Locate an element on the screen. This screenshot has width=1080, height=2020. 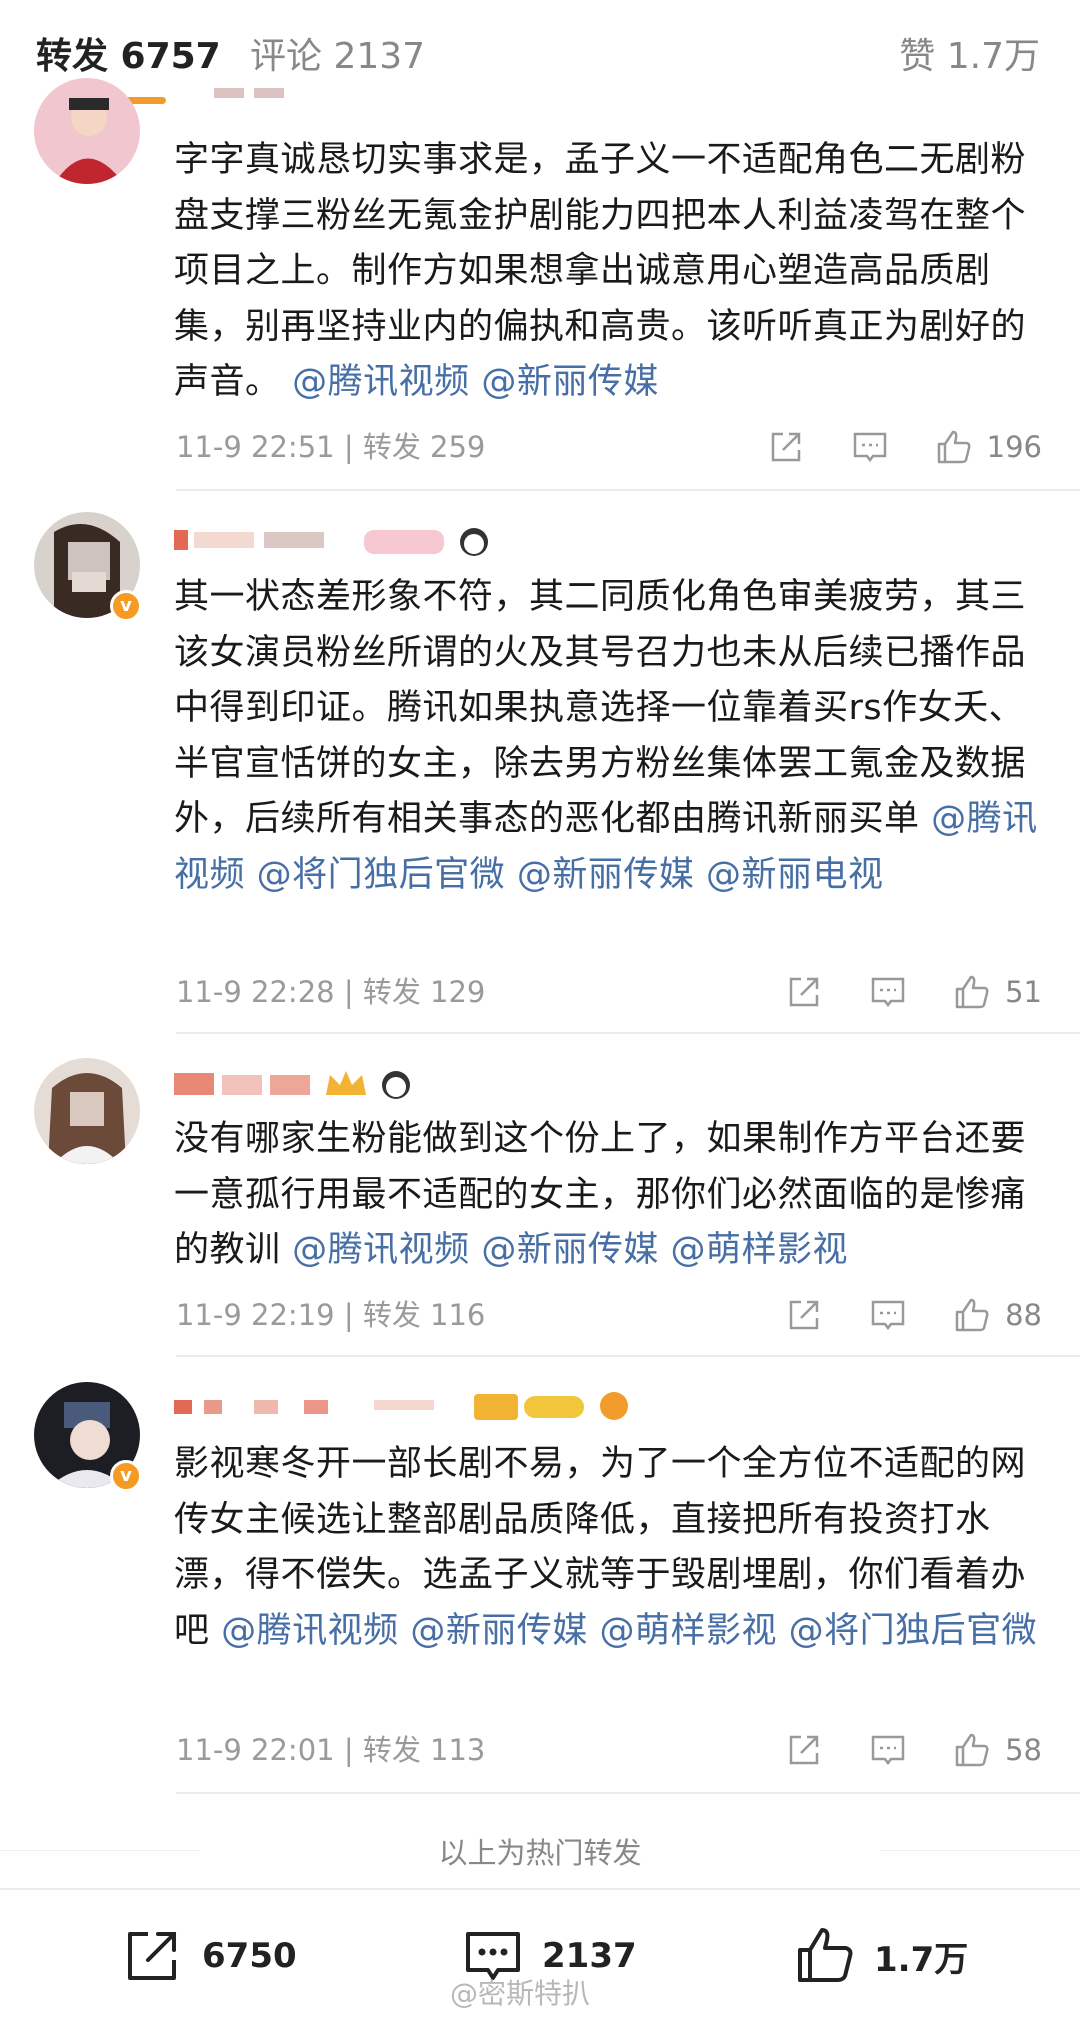
comment-count: 2137 is located at coordinates (589, 1956).